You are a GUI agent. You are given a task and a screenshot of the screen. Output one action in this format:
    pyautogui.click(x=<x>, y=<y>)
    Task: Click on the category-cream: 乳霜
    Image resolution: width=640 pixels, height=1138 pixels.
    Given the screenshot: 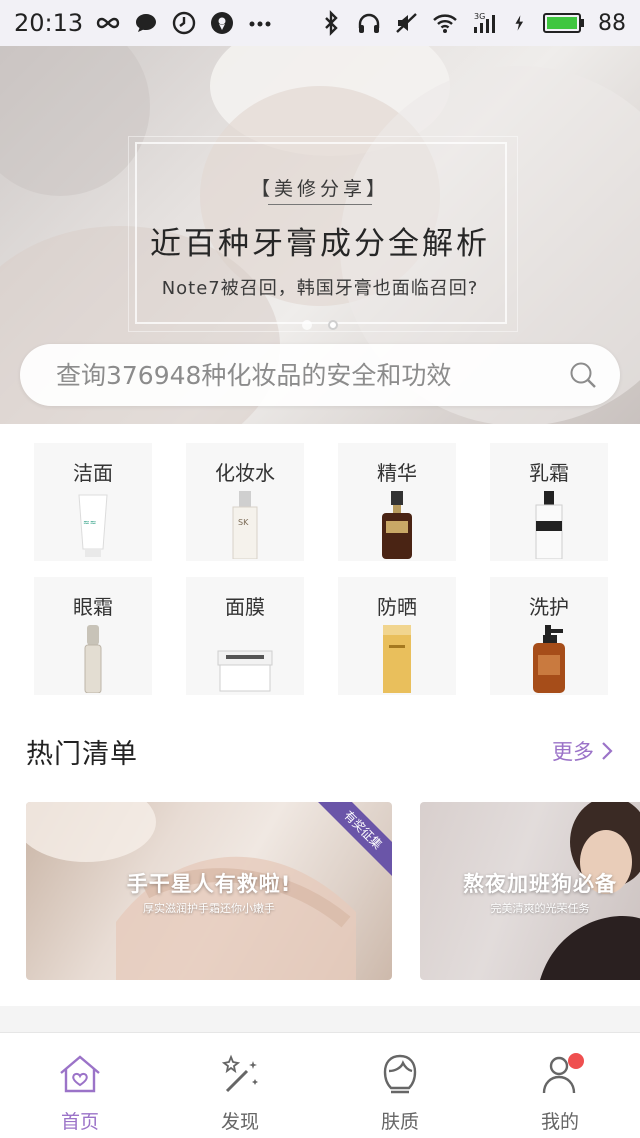 What is the action you would take?
    pyautogui.click(x=549, y=502)
    